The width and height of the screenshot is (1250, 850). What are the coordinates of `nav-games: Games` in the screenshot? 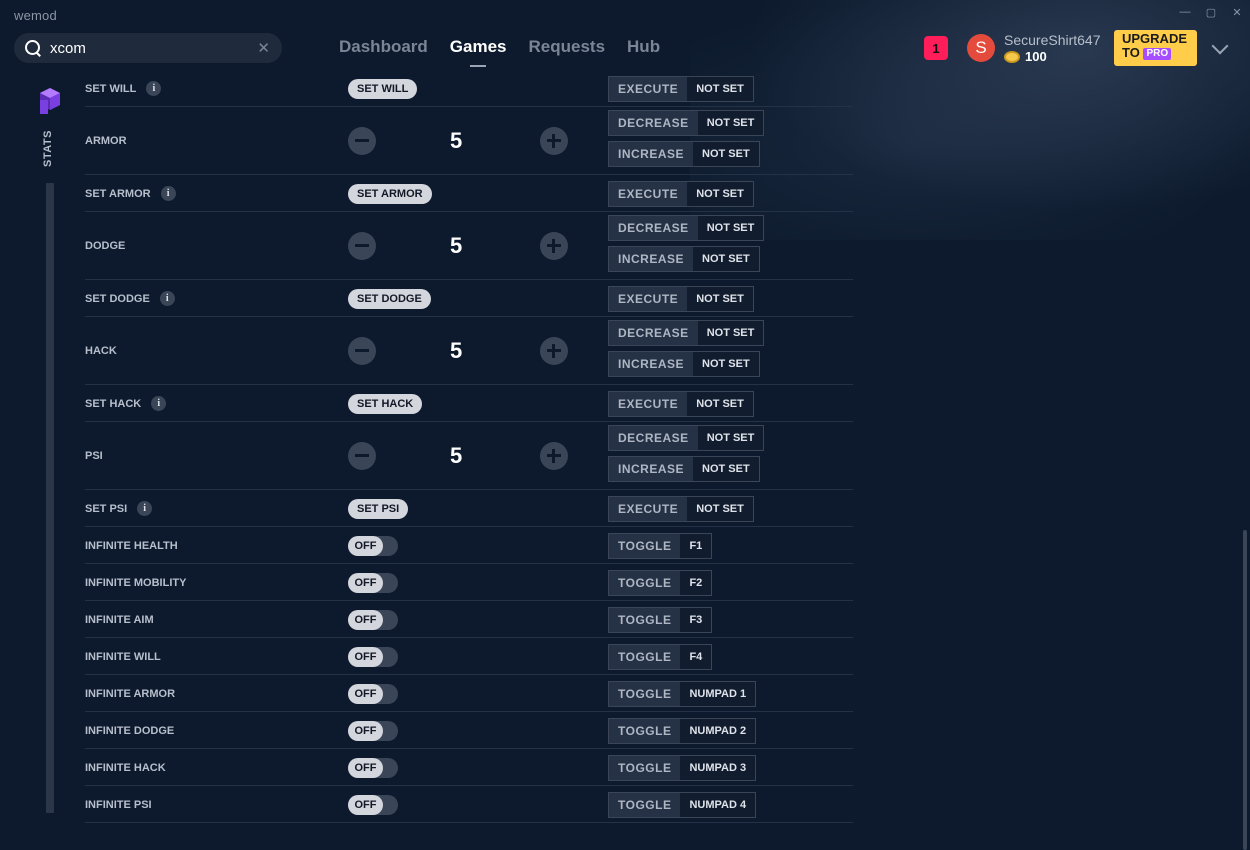 It's located at (478, 52).